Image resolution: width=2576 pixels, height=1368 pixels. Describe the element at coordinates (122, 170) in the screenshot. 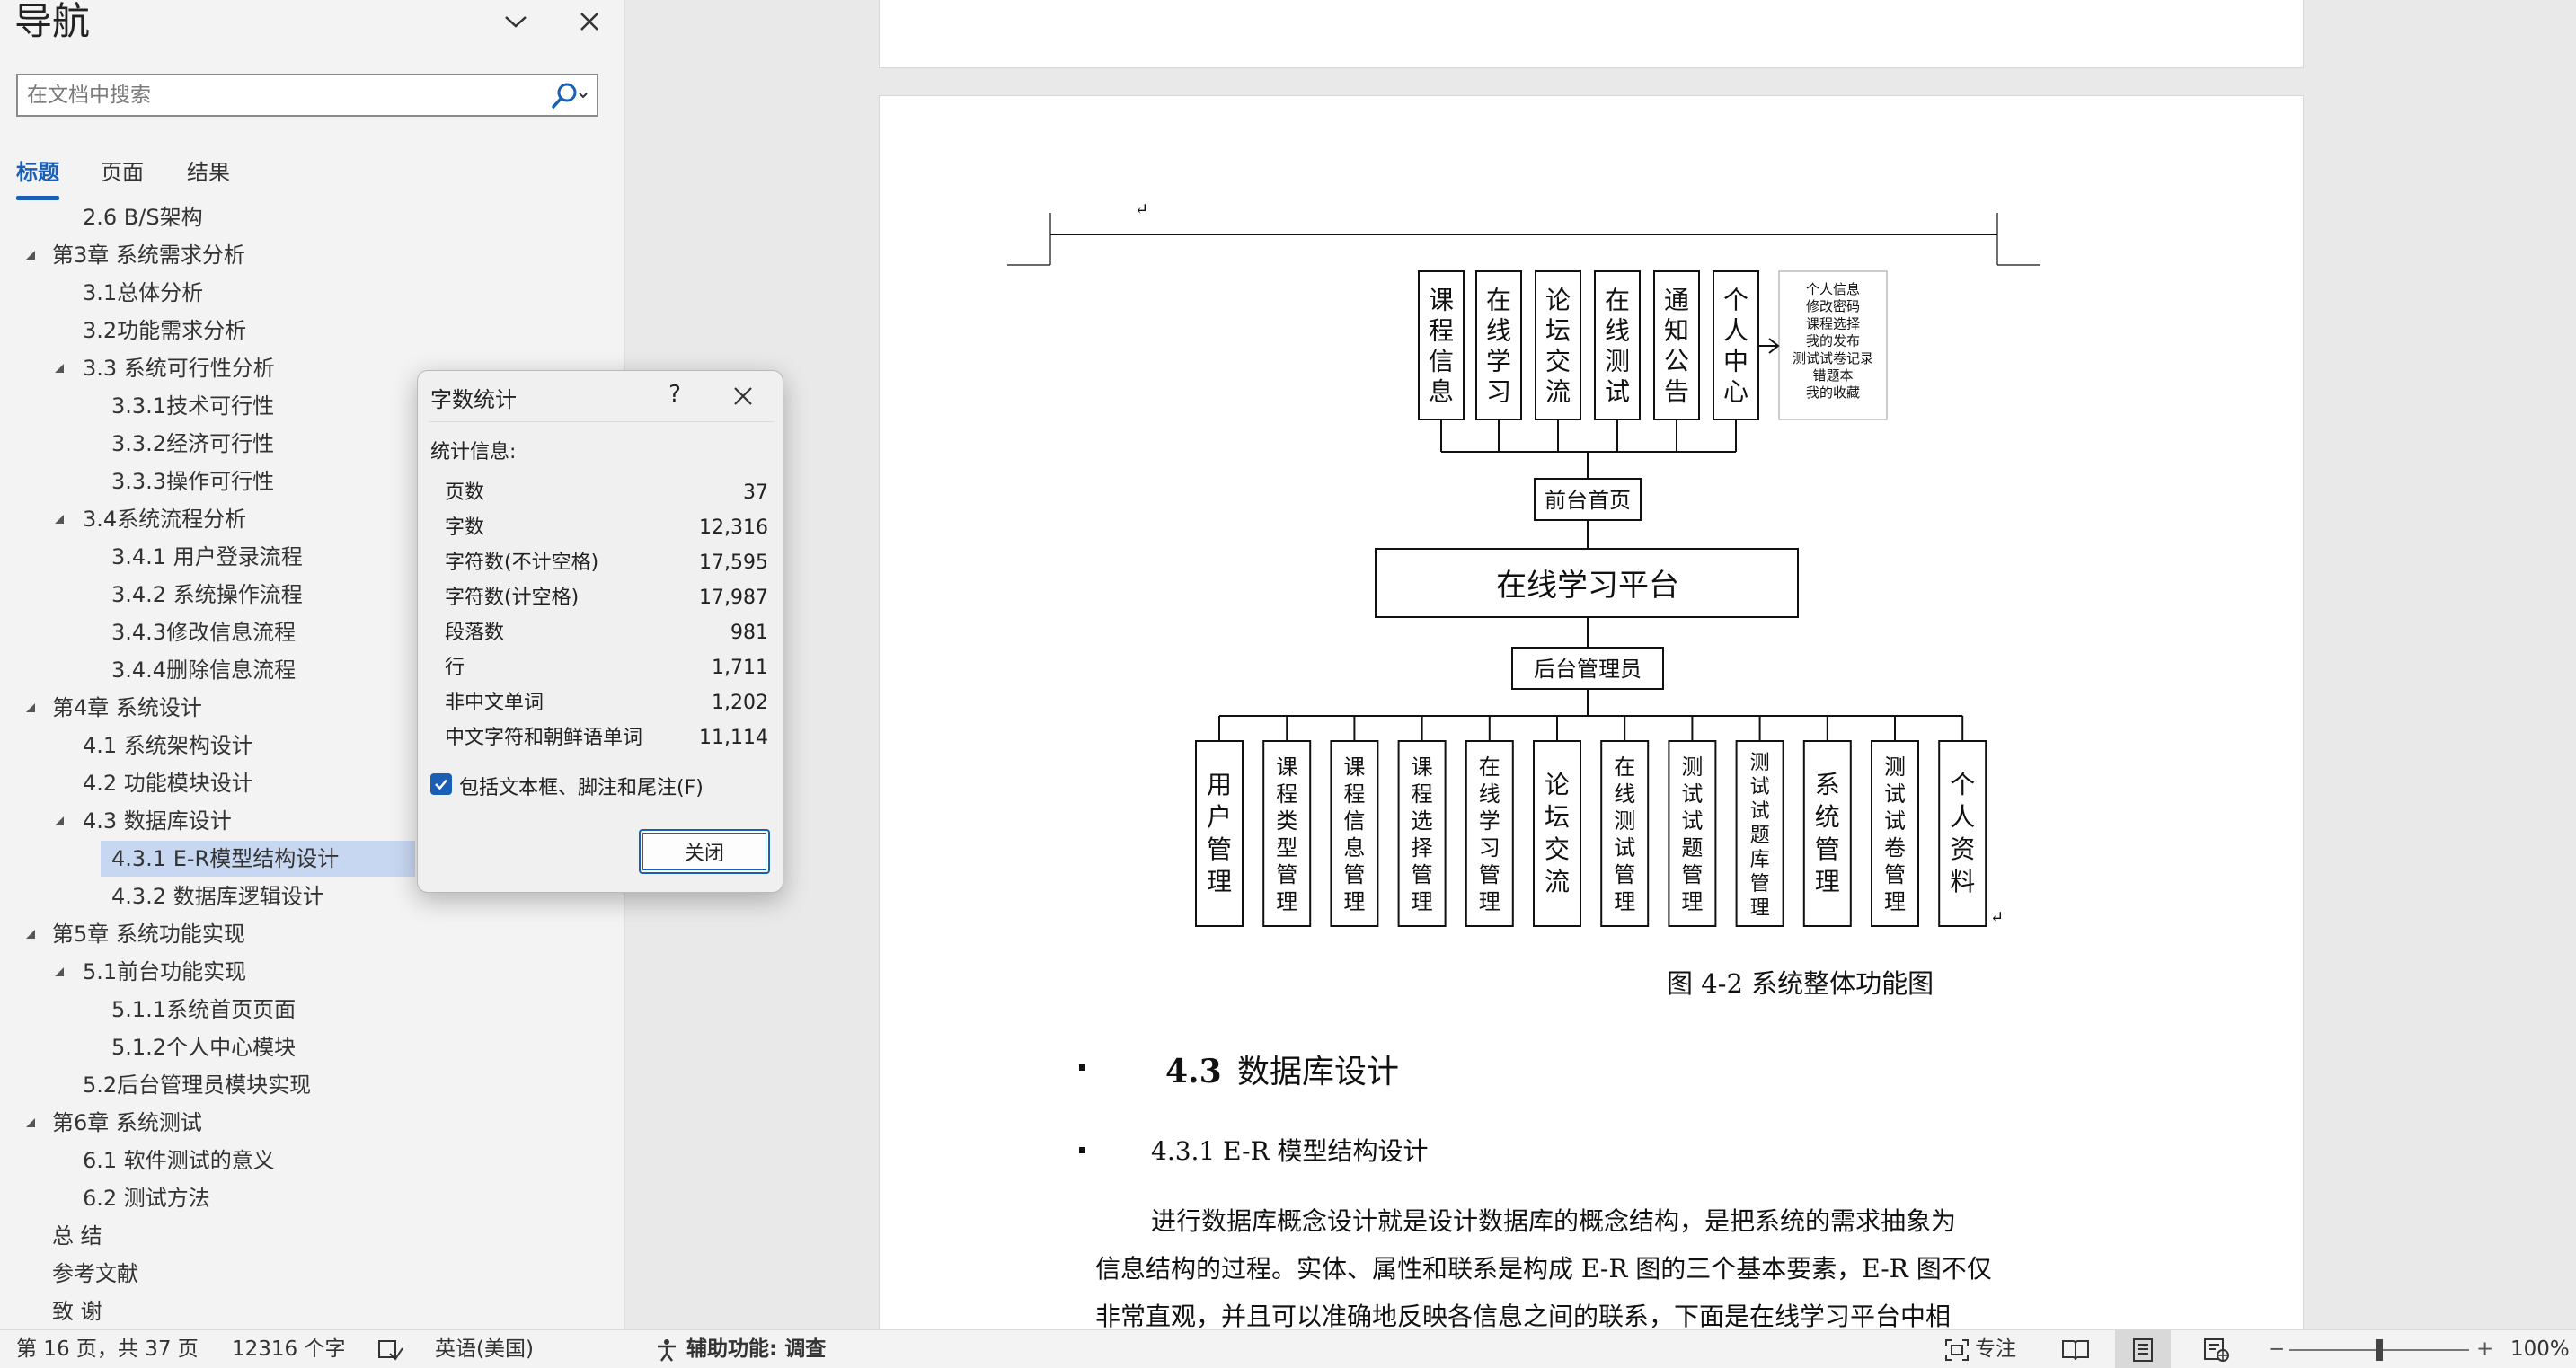

I see `tab-pages: 页面` at that location.